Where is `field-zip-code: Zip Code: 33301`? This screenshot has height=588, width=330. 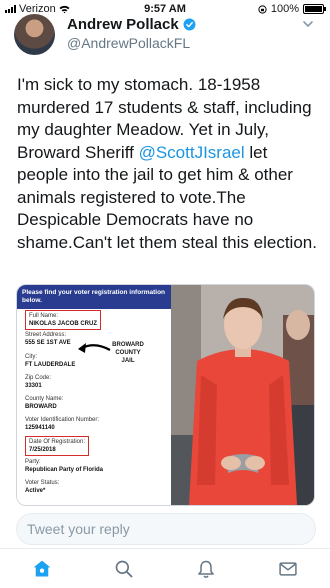 field-zip-code: Zip Code: 33301 is located at coordinates (38, 382).